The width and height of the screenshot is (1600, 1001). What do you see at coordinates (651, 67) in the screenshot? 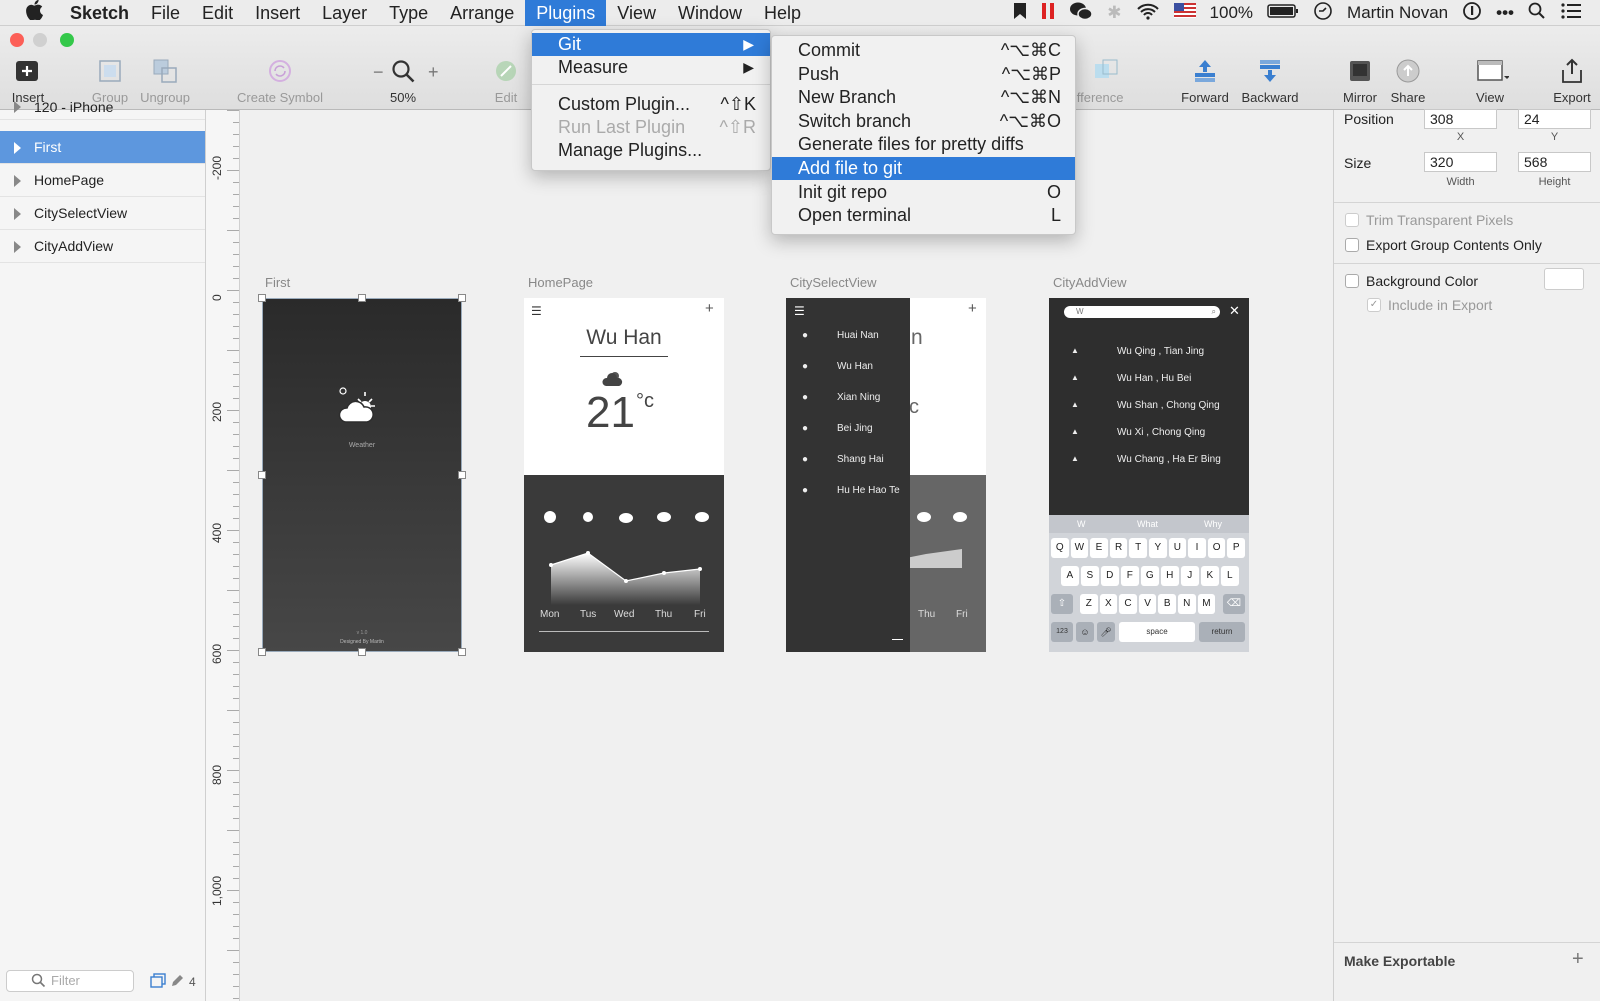
I see `menu-item-measure: Measure ▶` at bounding box center [651, 67].